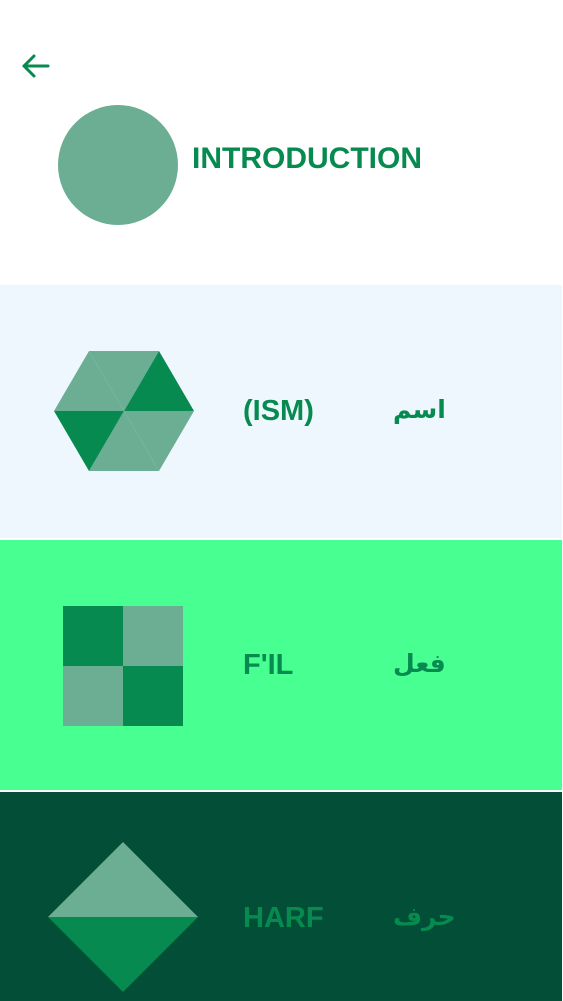 Image resolution: width=563 pixels, height=1001 pixels. What do you see at coordinates (419, 409) in the screenshot?
I see `card-ism-arabic-label: اسم` at bounding box center [419, 409].